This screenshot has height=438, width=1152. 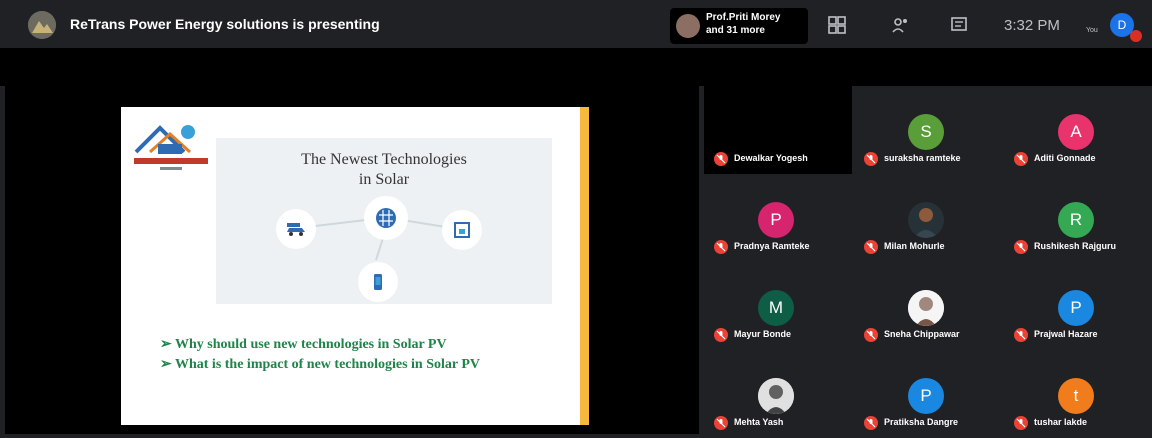 What do you see at coordinates (1136, 36) in the screenshot?
I see `notification-badge` at bounding box center [1136, 36].